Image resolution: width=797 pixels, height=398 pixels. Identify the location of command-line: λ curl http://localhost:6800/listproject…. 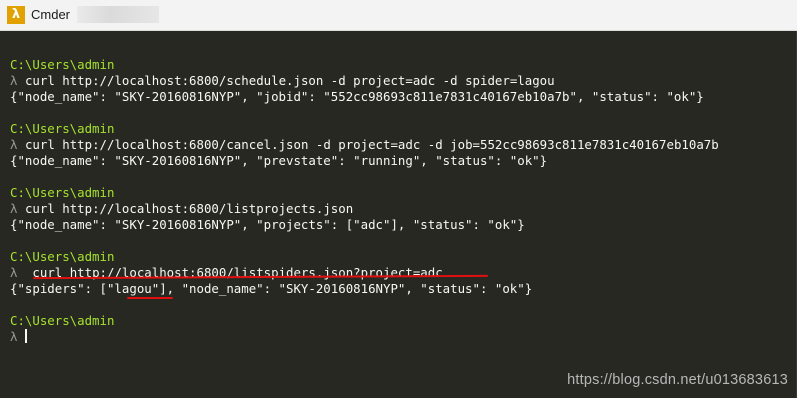
(403, 209).